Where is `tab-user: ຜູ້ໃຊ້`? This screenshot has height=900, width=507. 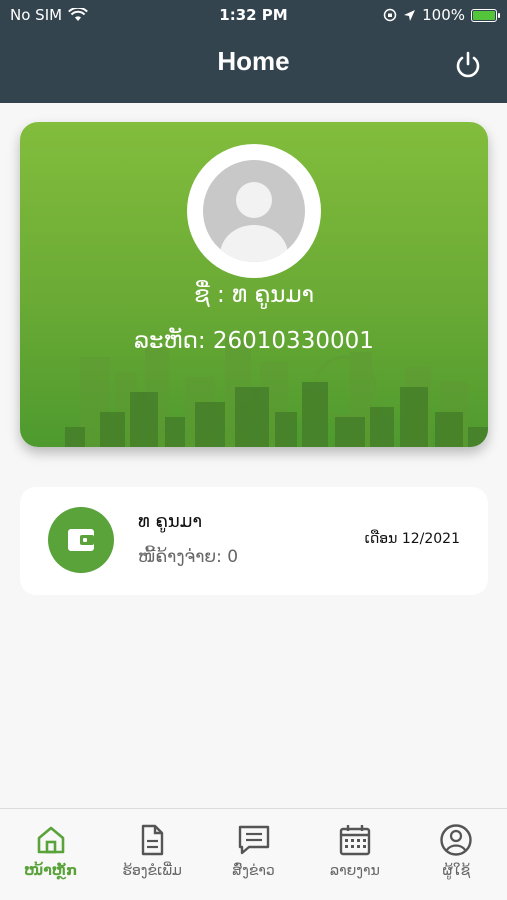
tab-user: ຜູ້ໃຊ້ is located at coordinates (456, 854).